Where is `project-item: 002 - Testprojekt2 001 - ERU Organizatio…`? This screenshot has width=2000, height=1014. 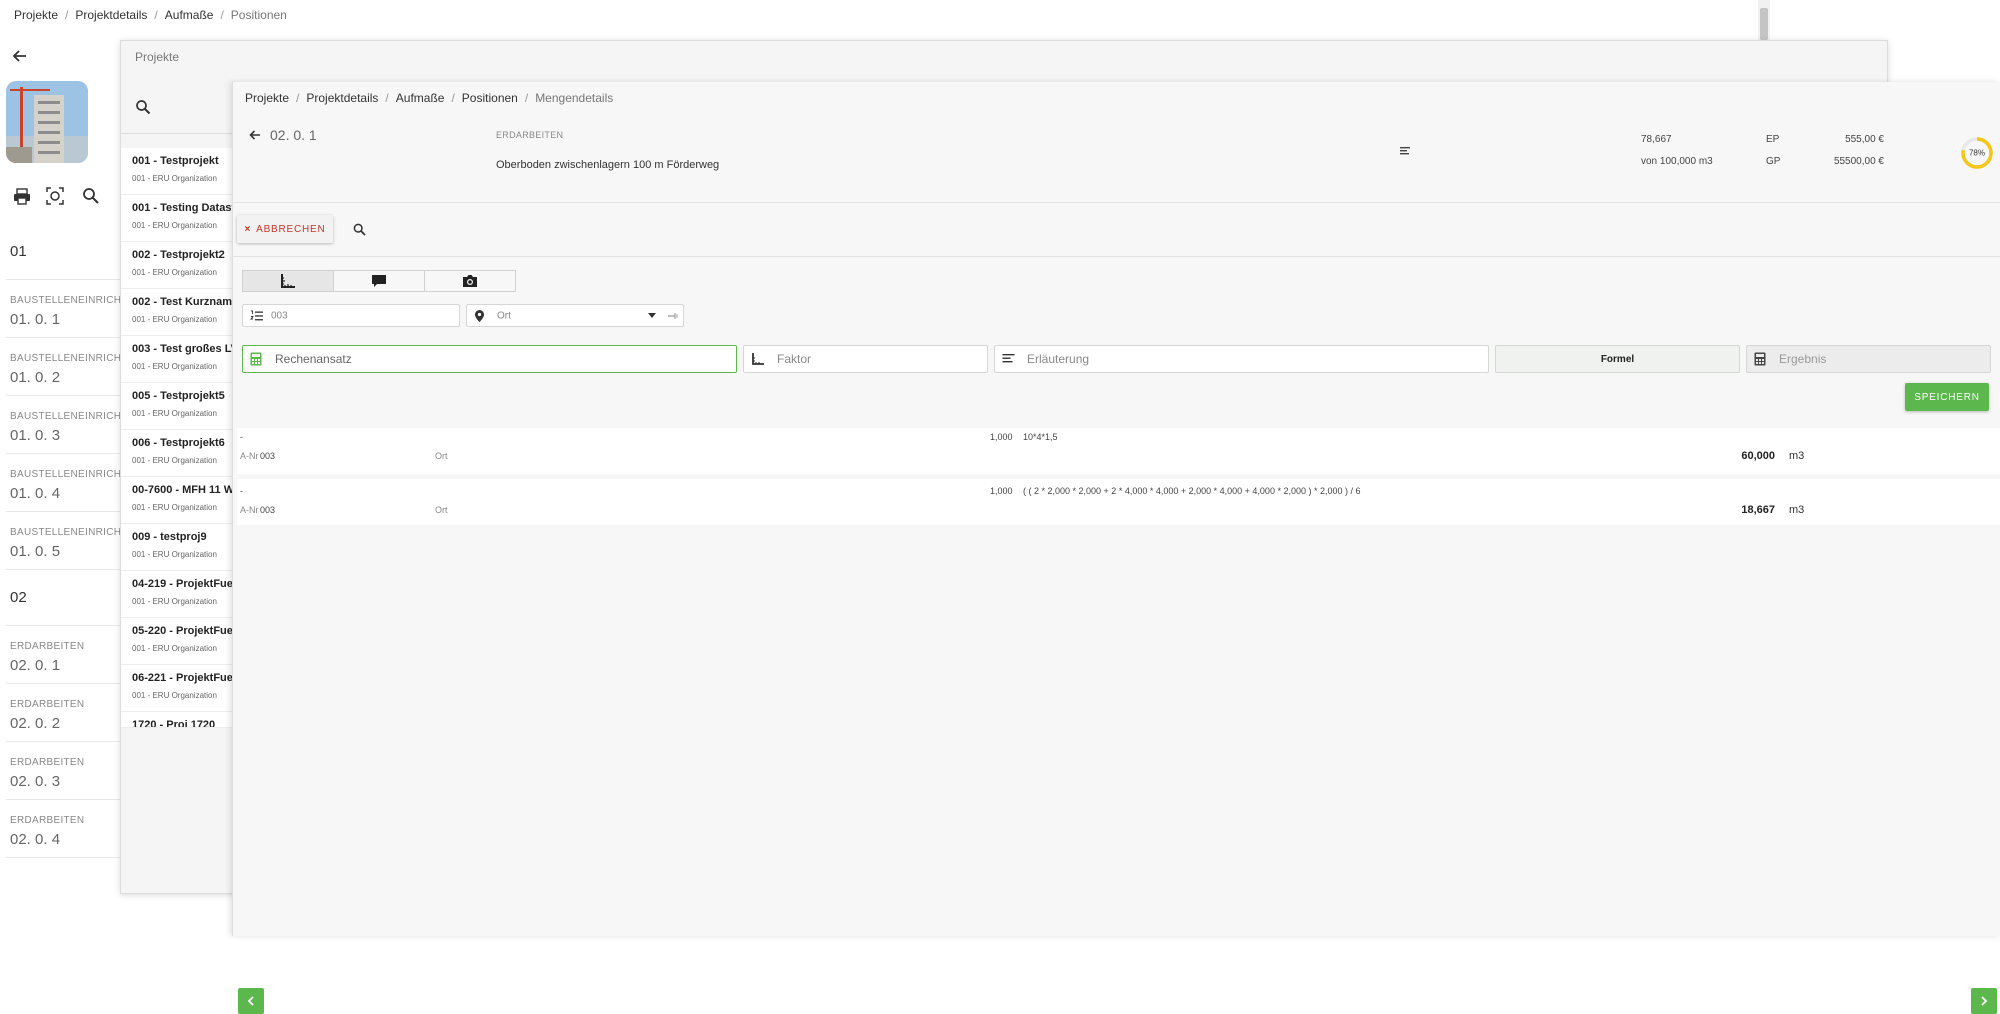 project-item: 002 - Testprojekt2 001 - ERU Organizatio… is located at coordinates (177, 265).